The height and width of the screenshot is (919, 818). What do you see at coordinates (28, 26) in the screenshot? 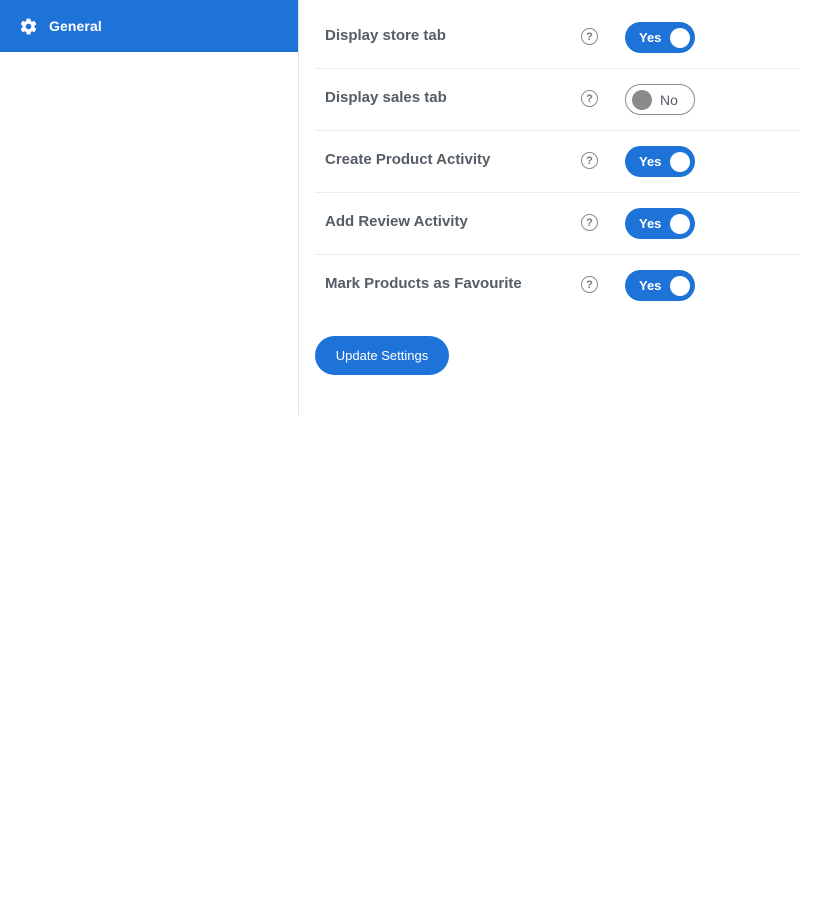
I see `gear-icon` at bounding box center [28, 26].